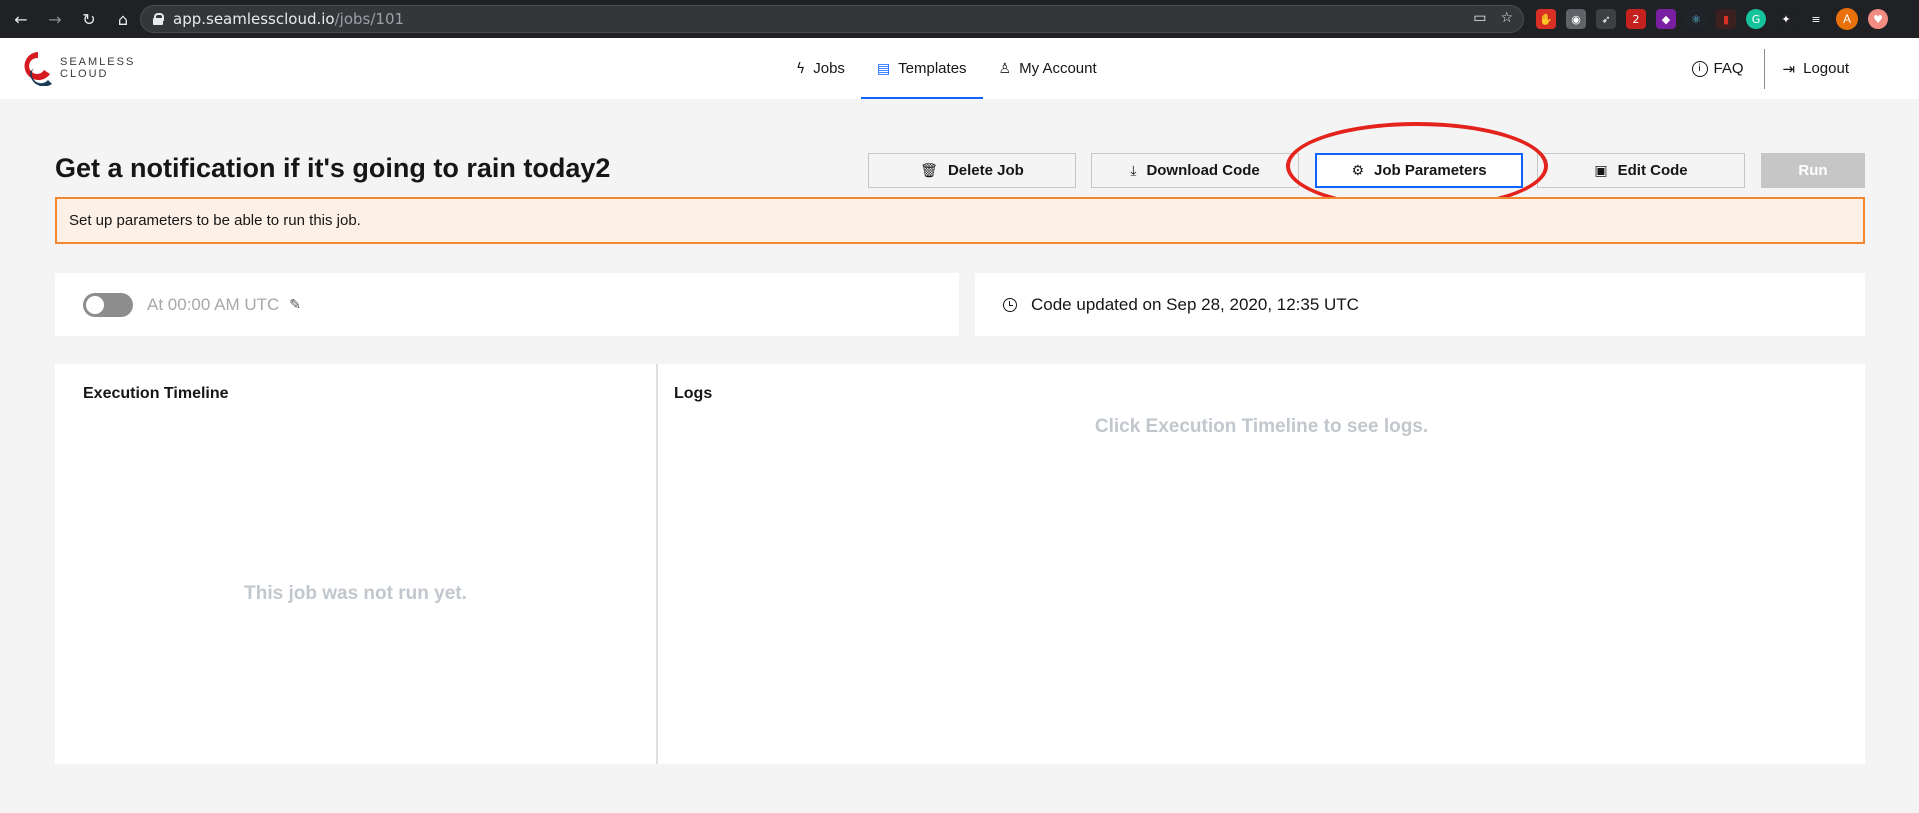 This screenshot has width=1919, height=813. I want to click on logout-link: ⇥ Logout, so click(1807, 69).